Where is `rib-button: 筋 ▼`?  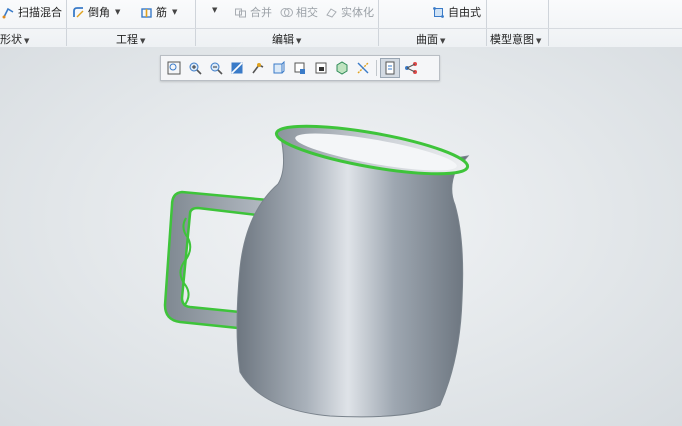 rib-button: 筋 ▼ is located at coordinates (158, 12).